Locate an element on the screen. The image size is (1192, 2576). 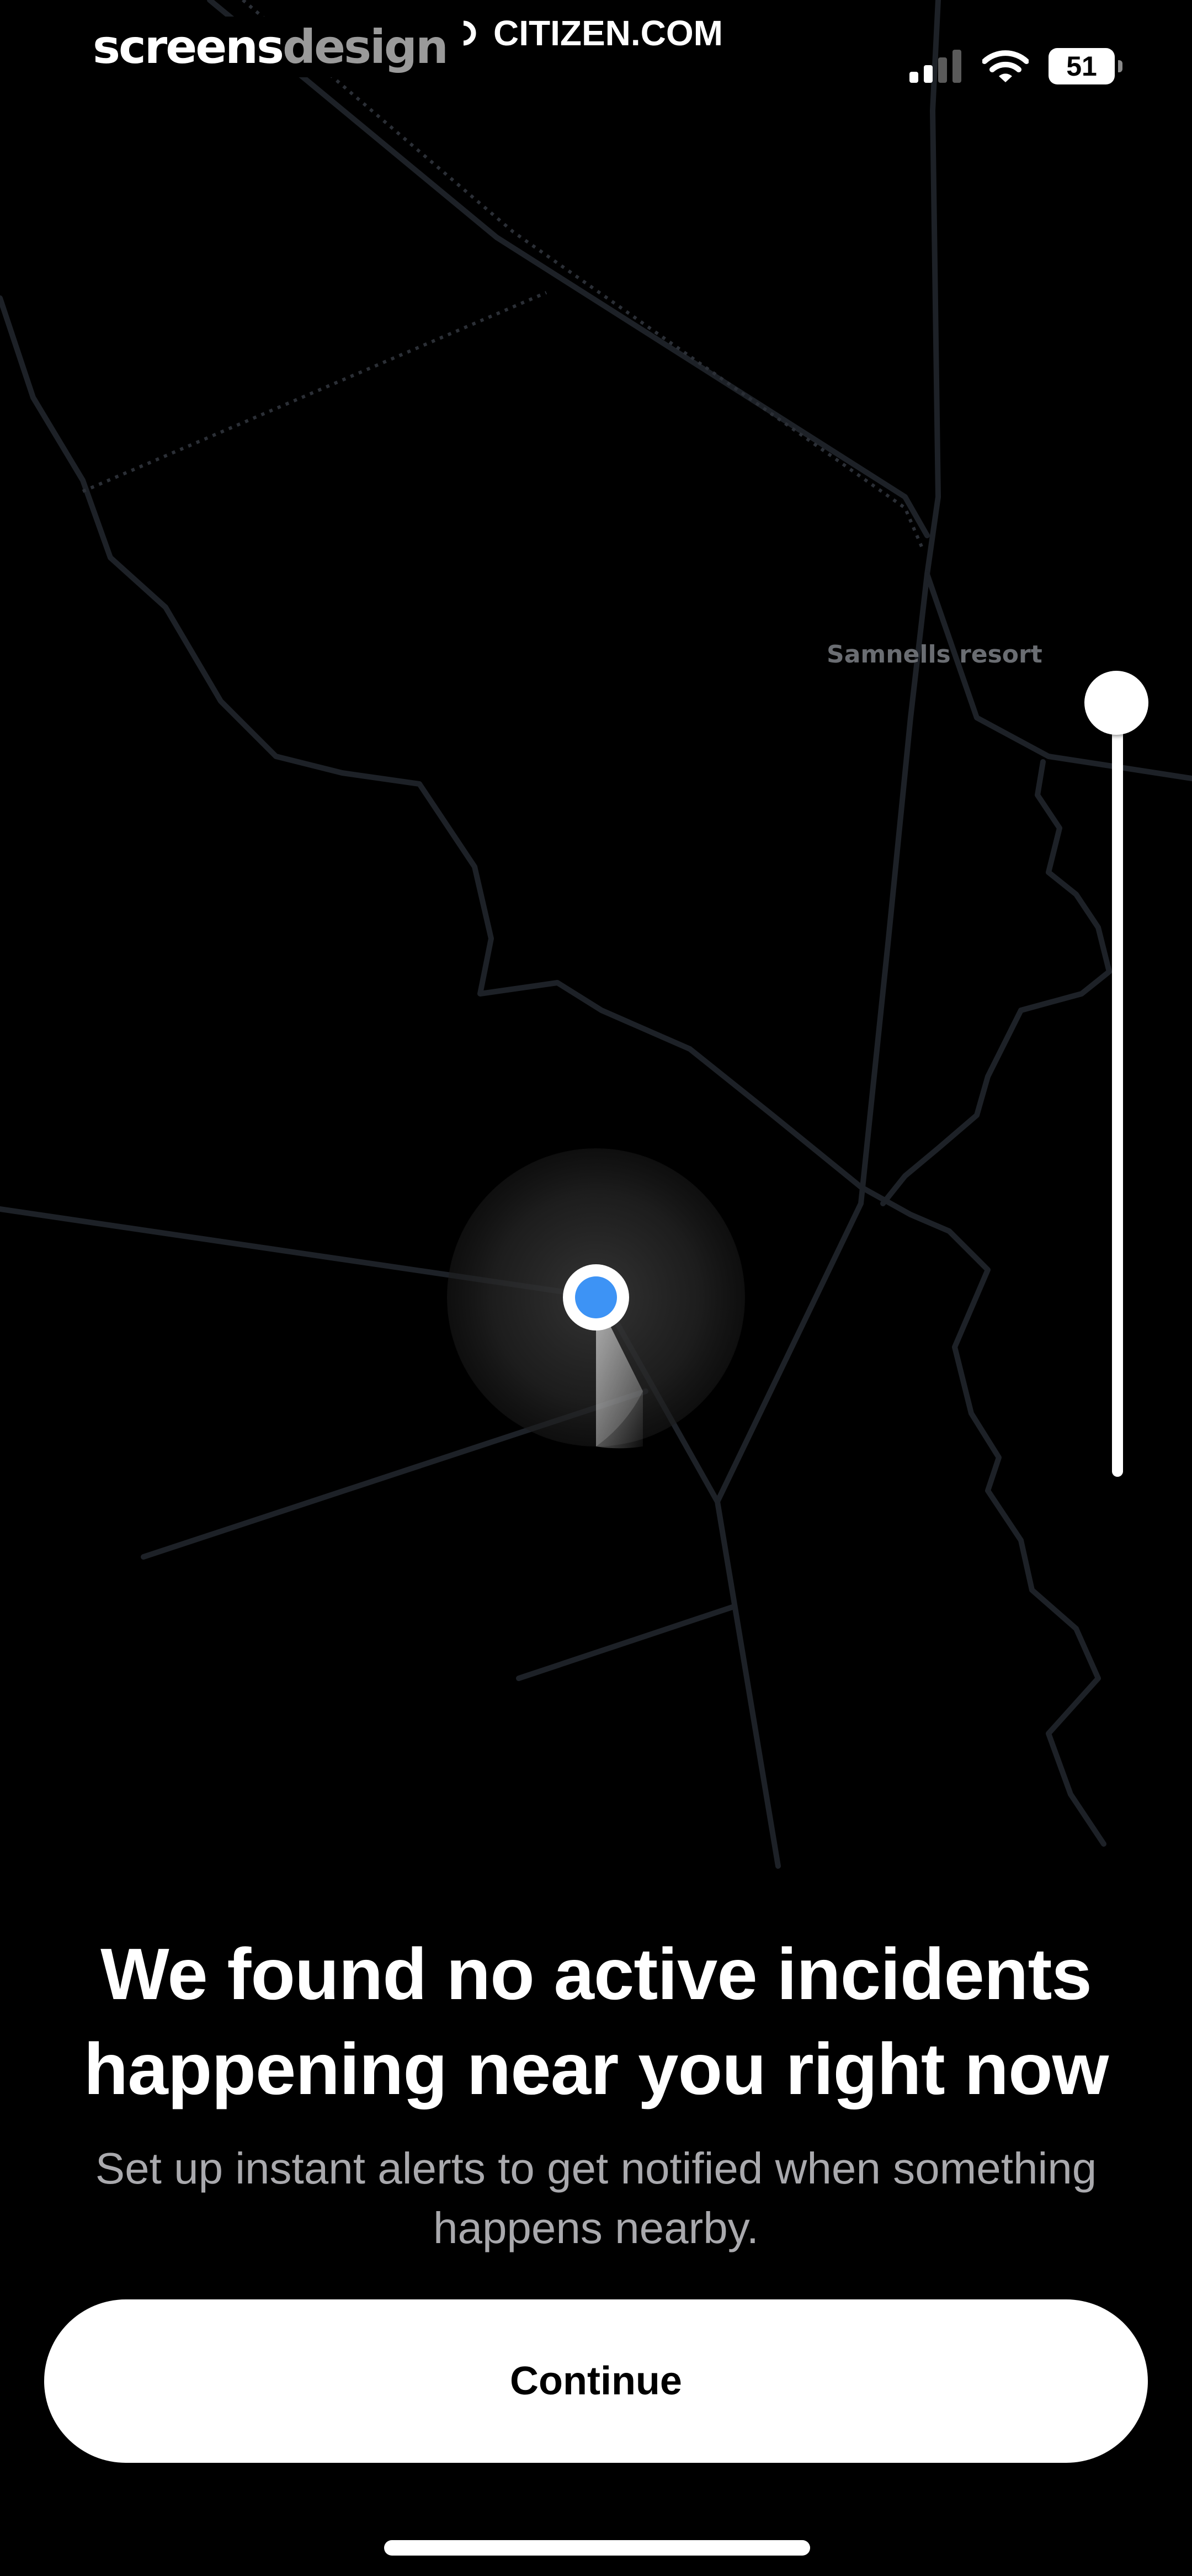
site-domain-label: CITIZEN.COM is located at coordinates (588, 33).